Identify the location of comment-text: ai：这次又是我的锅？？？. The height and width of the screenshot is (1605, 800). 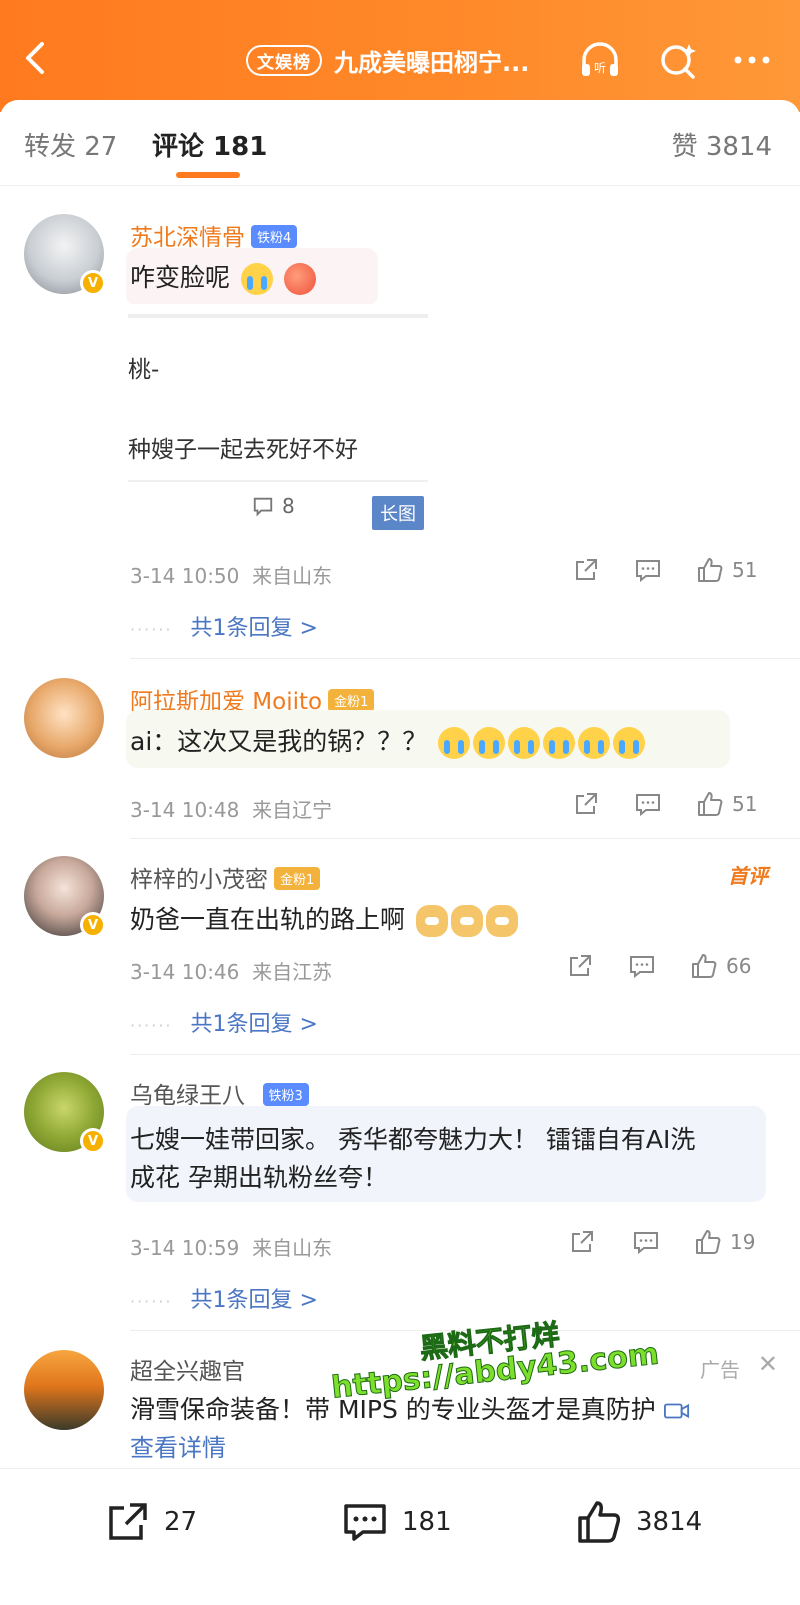
(388, 740).